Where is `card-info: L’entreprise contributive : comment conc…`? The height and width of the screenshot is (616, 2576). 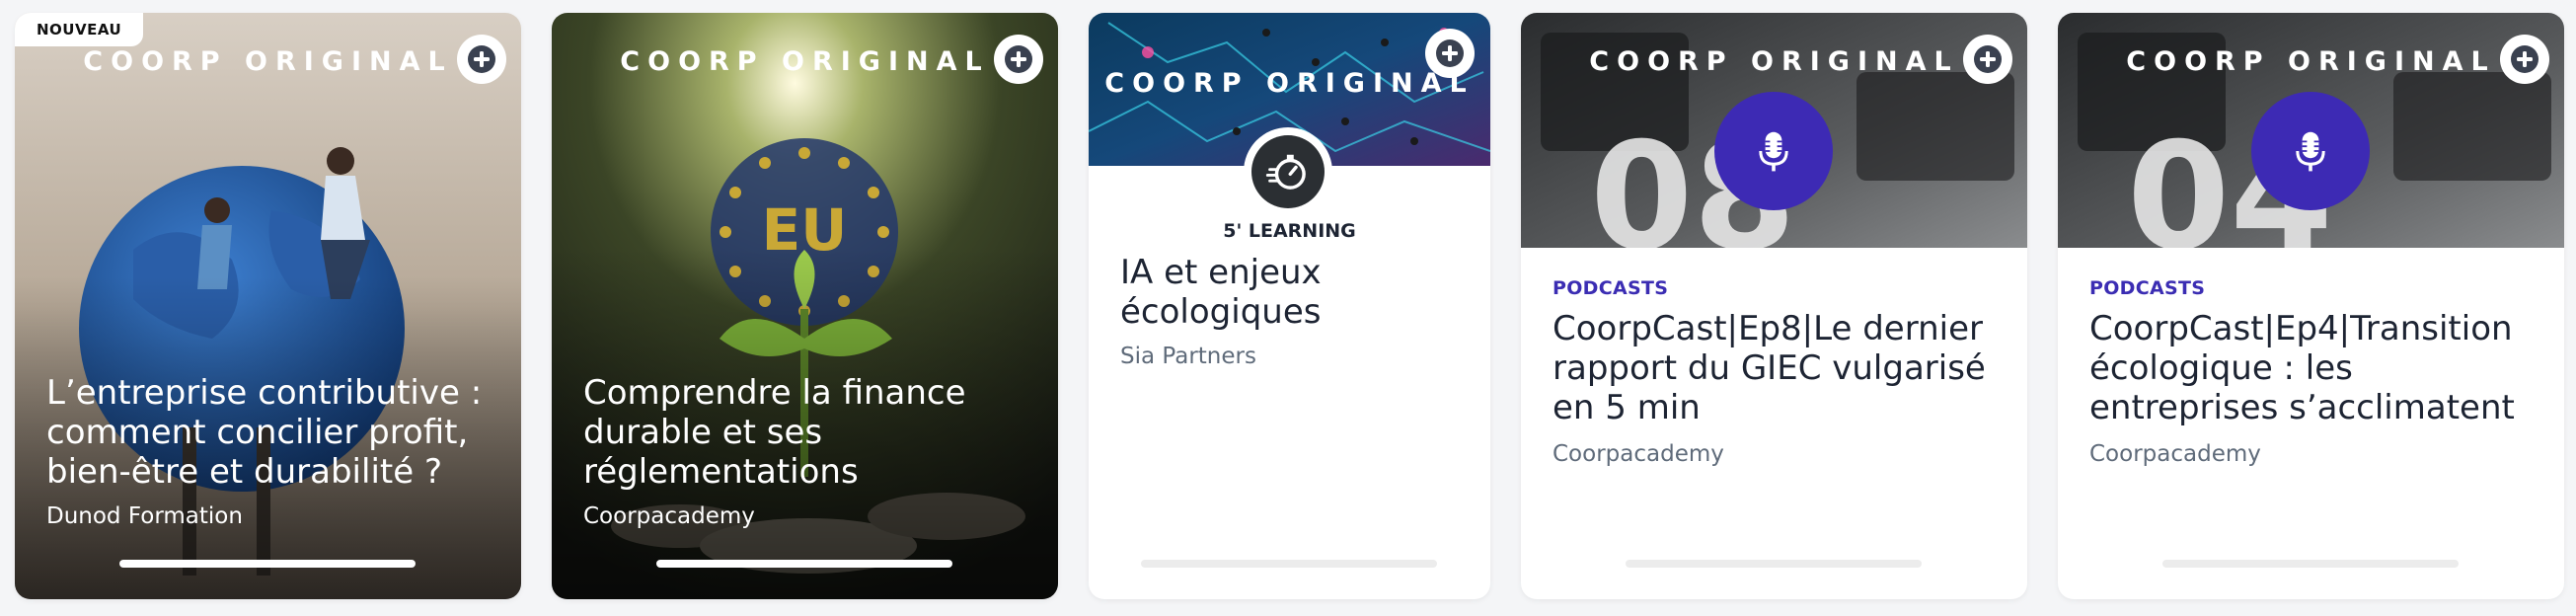
card-info: L’entreprise contributive : comment conc… is located at coordinates (269, 452).